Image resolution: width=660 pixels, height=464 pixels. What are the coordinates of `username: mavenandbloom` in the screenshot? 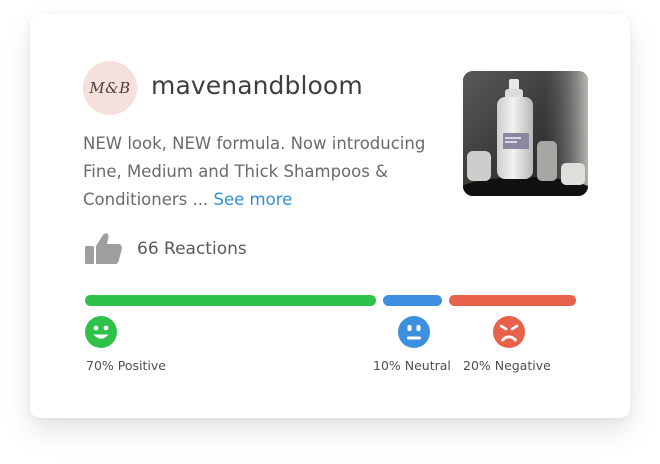 It's located at (257, 85).